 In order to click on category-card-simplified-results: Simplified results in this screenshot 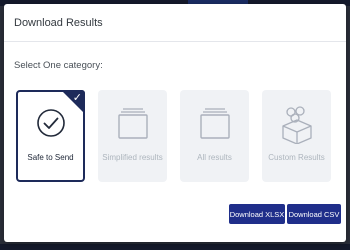, I will do `click(132, 136)`.